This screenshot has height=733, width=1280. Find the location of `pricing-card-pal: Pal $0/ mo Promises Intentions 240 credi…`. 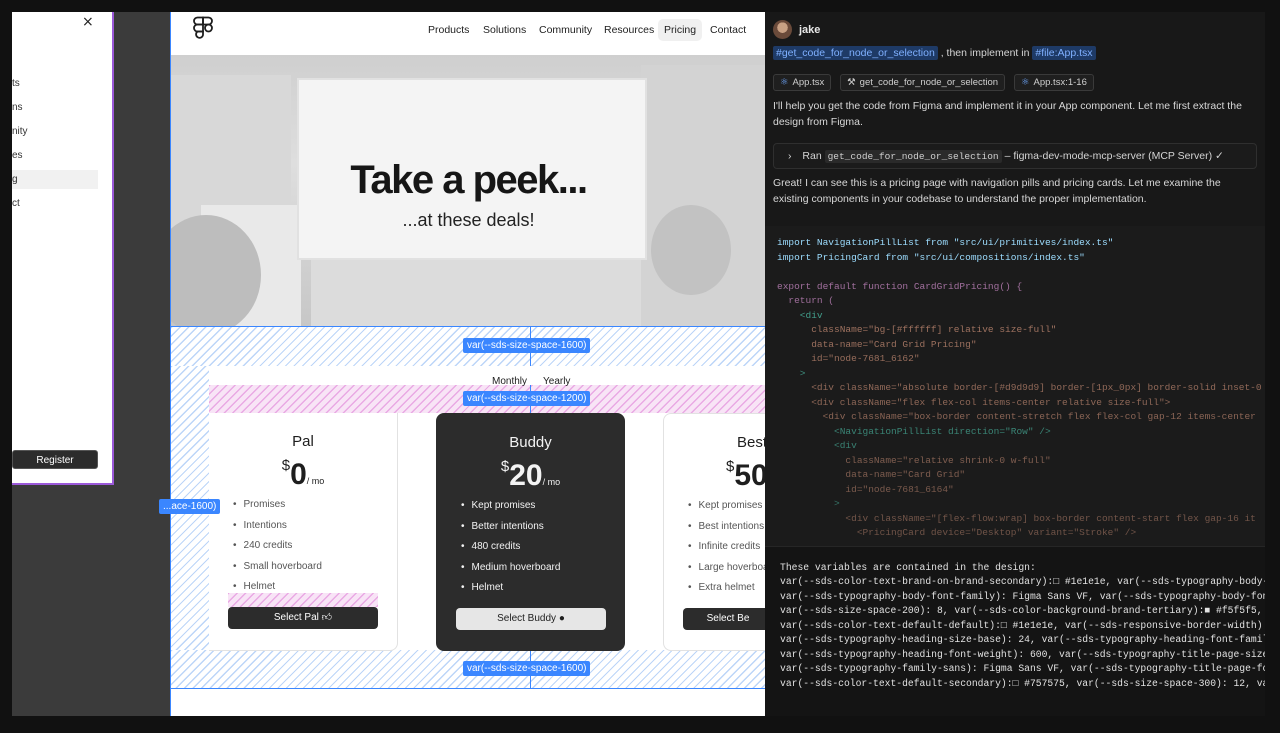

pricing-card-pal: Pal $0/ mo Promises Intentions 240 credi… is located at coordinates (303, 532).